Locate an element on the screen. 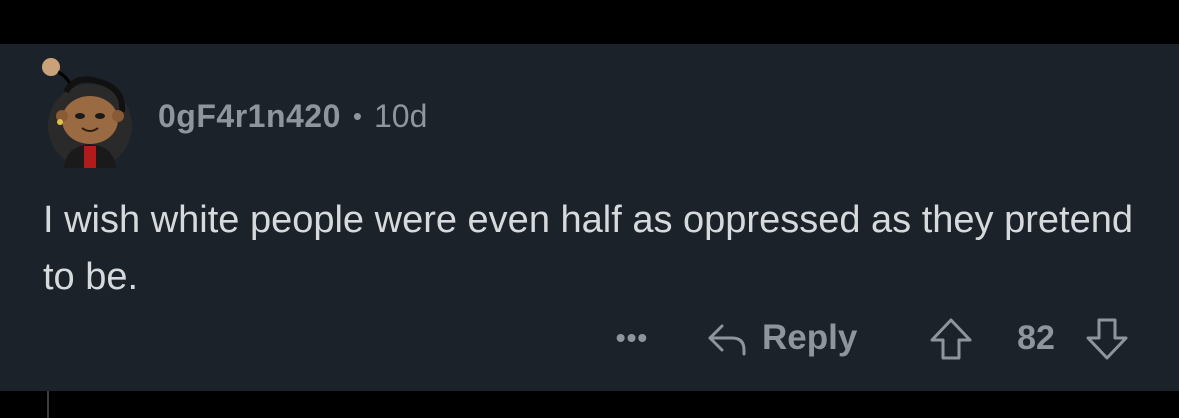 The image size is (1179, 418). comment-actions: ••• Reply 82 is located at coordinates (589, 338).